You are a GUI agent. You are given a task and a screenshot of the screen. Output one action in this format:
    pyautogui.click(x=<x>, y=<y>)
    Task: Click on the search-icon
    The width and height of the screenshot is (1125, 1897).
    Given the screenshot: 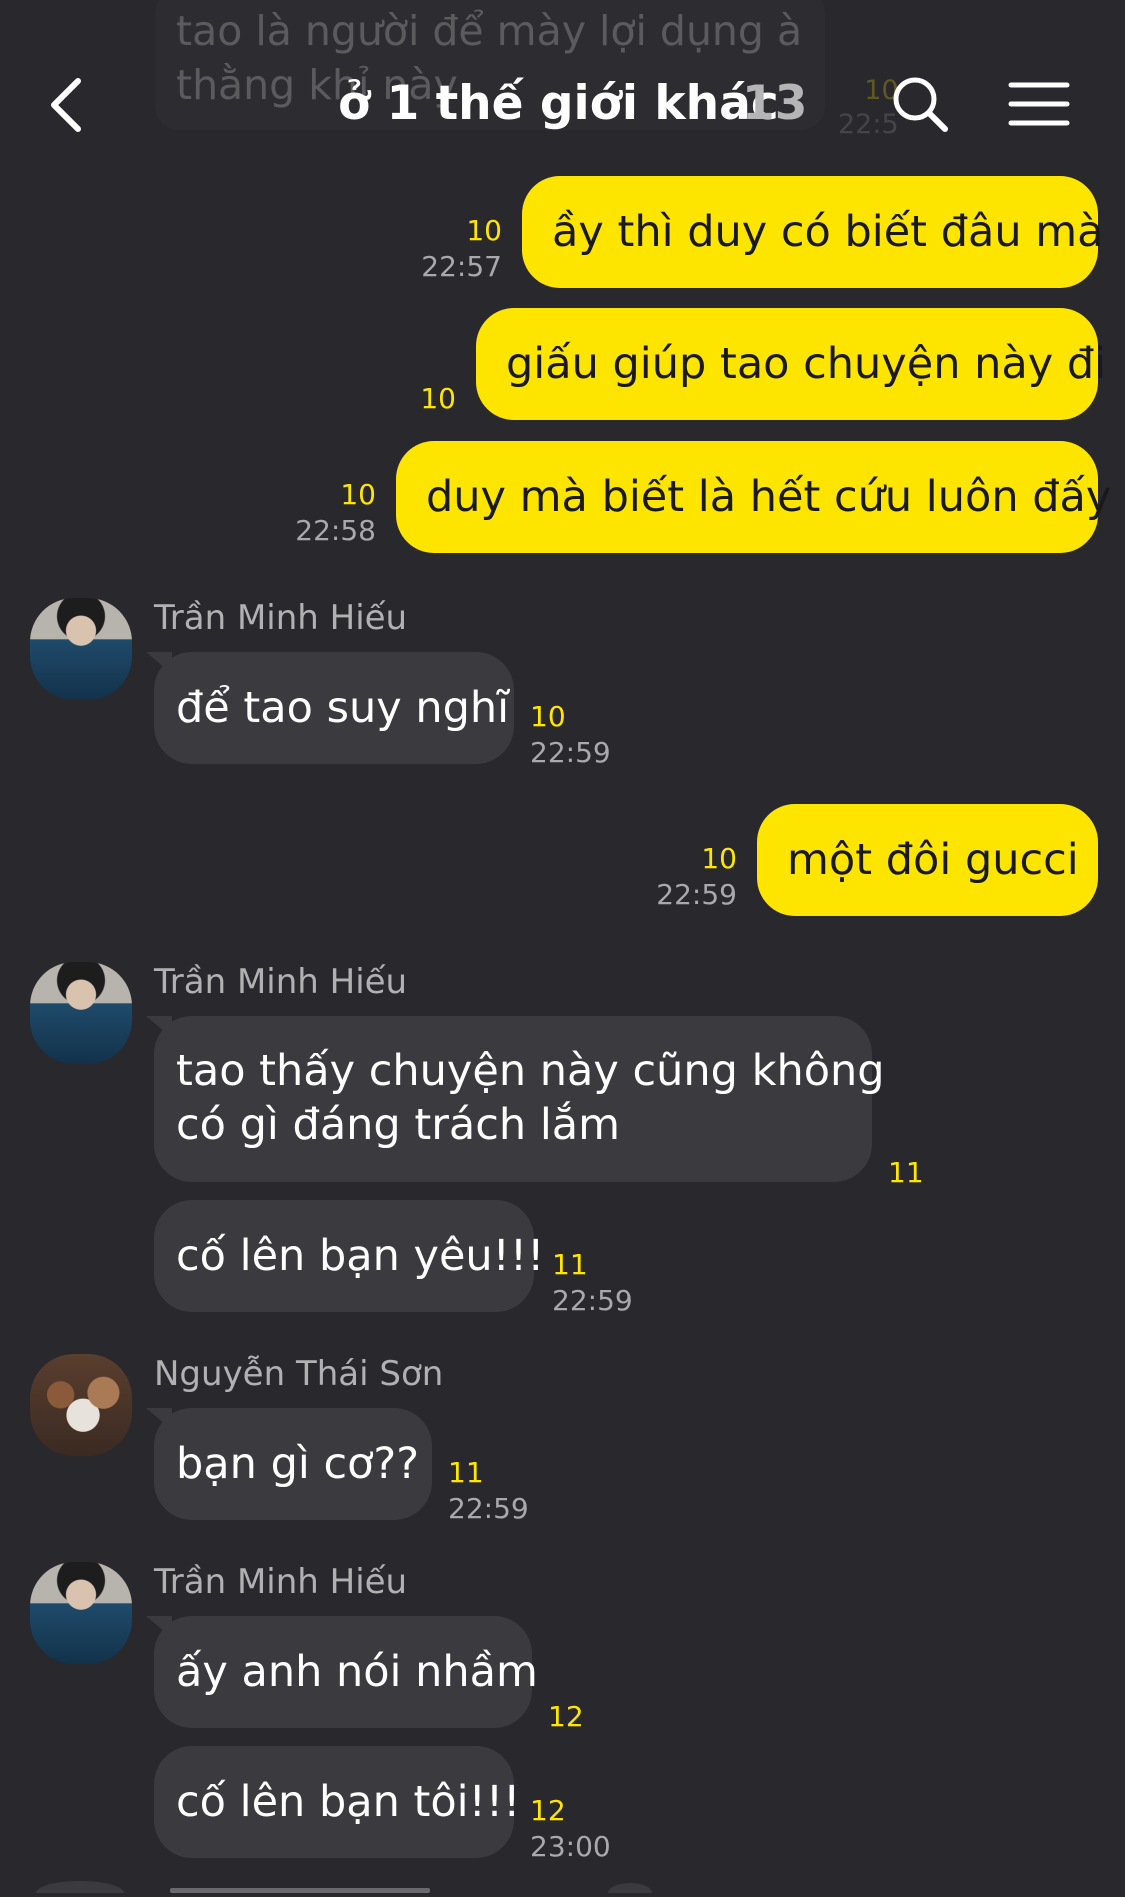 What is the action you would take?
    pyautogui.click(x=920, y=104)
    